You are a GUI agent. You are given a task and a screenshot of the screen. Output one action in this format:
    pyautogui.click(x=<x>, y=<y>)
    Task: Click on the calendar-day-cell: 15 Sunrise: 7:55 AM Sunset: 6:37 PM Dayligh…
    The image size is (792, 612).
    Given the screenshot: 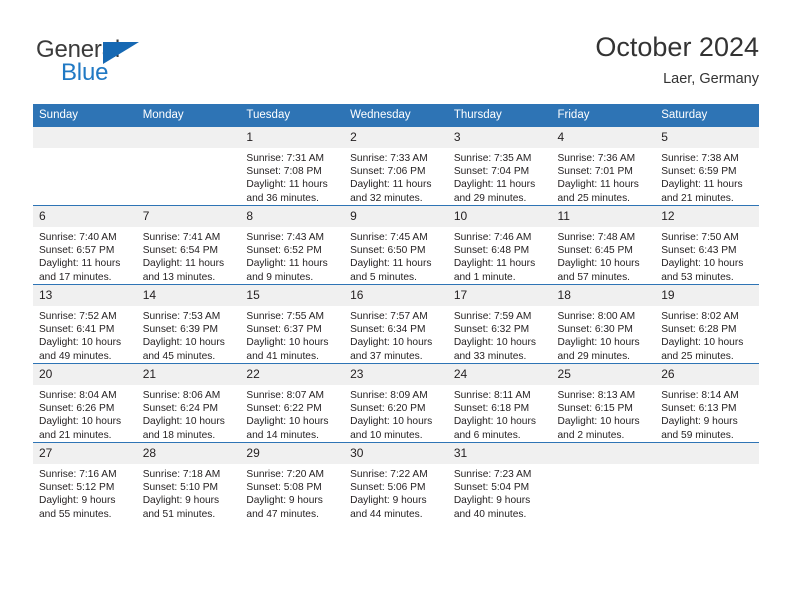 What is the action you would take?
    pyautogui.click(x=292, y=324)
    